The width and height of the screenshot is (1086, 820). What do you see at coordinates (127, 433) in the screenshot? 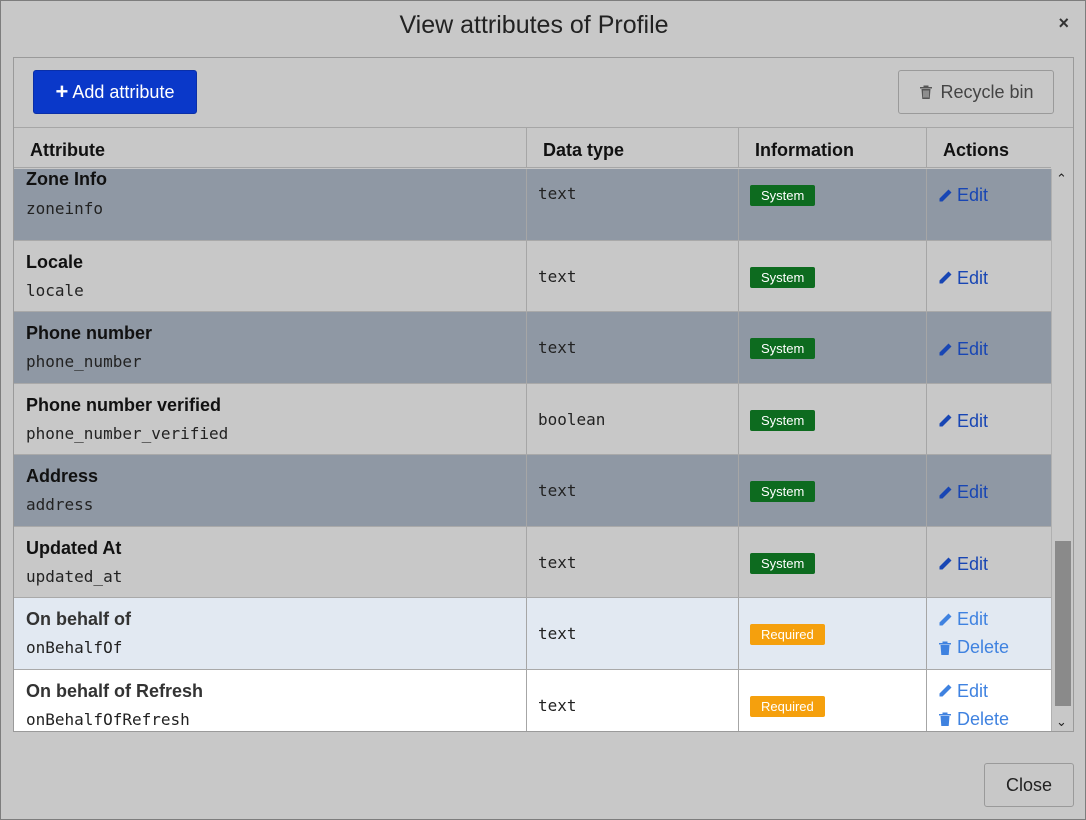
I see `attribute-key: phone_number_verified` at bounding box center [127, 433].